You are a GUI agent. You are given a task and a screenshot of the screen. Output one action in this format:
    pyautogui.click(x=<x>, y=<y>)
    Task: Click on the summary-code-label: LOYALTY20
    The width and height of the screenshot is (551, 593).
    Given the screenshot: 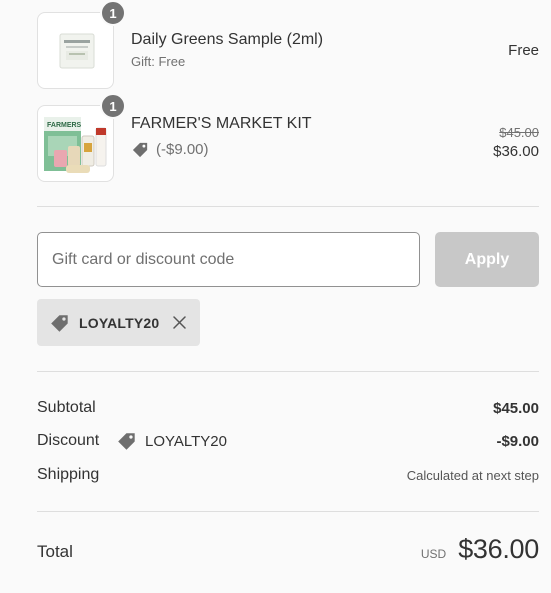 What is the action you would take?
    pyautogui.click(x=186, y=441)
    